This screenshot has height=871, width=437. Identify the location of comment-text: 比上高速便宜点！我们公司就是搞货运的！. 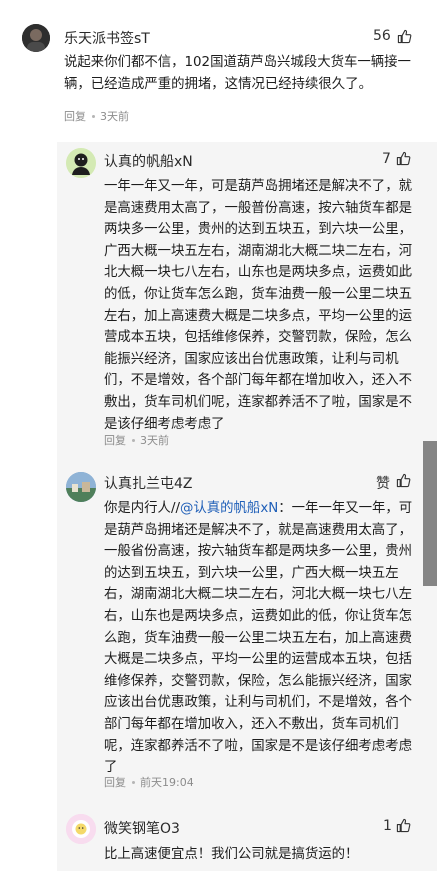
(231, 854).